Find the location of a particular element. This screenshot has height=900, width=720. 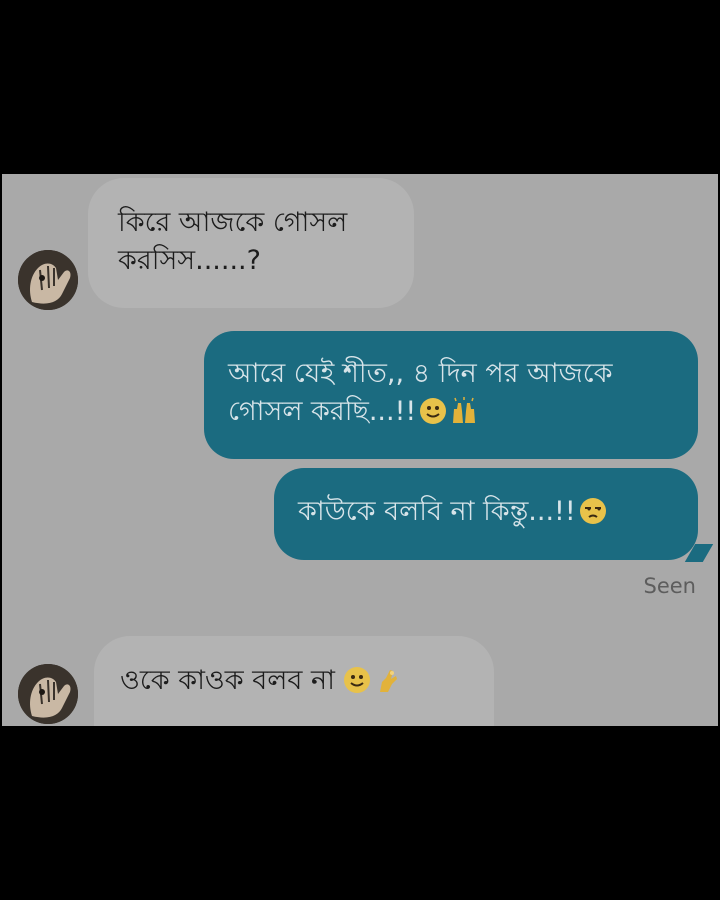

message-text: ওকে কাওক বলব না is located at coordinates (227, 680).